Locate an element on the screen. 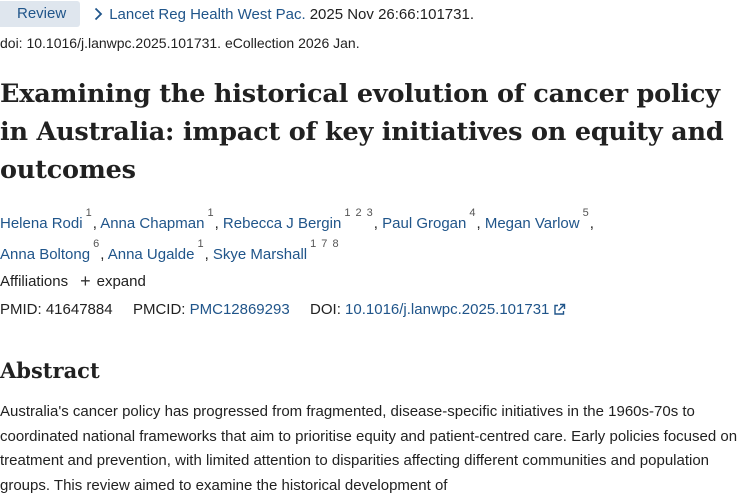  author-link: Anna Chapman is located at coordinates (152, 223).